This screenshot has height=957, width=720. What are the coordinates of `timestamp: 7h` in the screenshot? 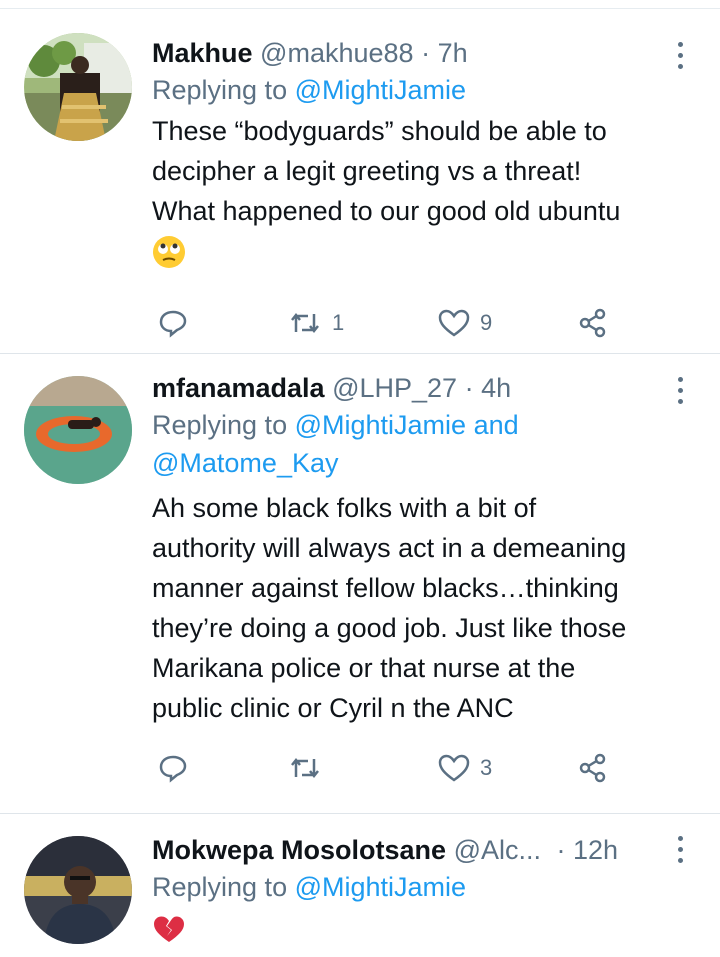 It's located at (453, 53).